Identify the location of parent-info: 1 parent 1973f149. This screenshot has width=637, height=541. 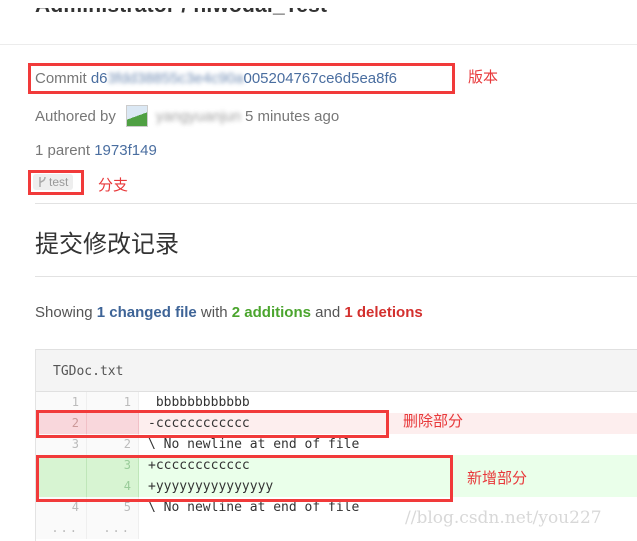
(96, 150).